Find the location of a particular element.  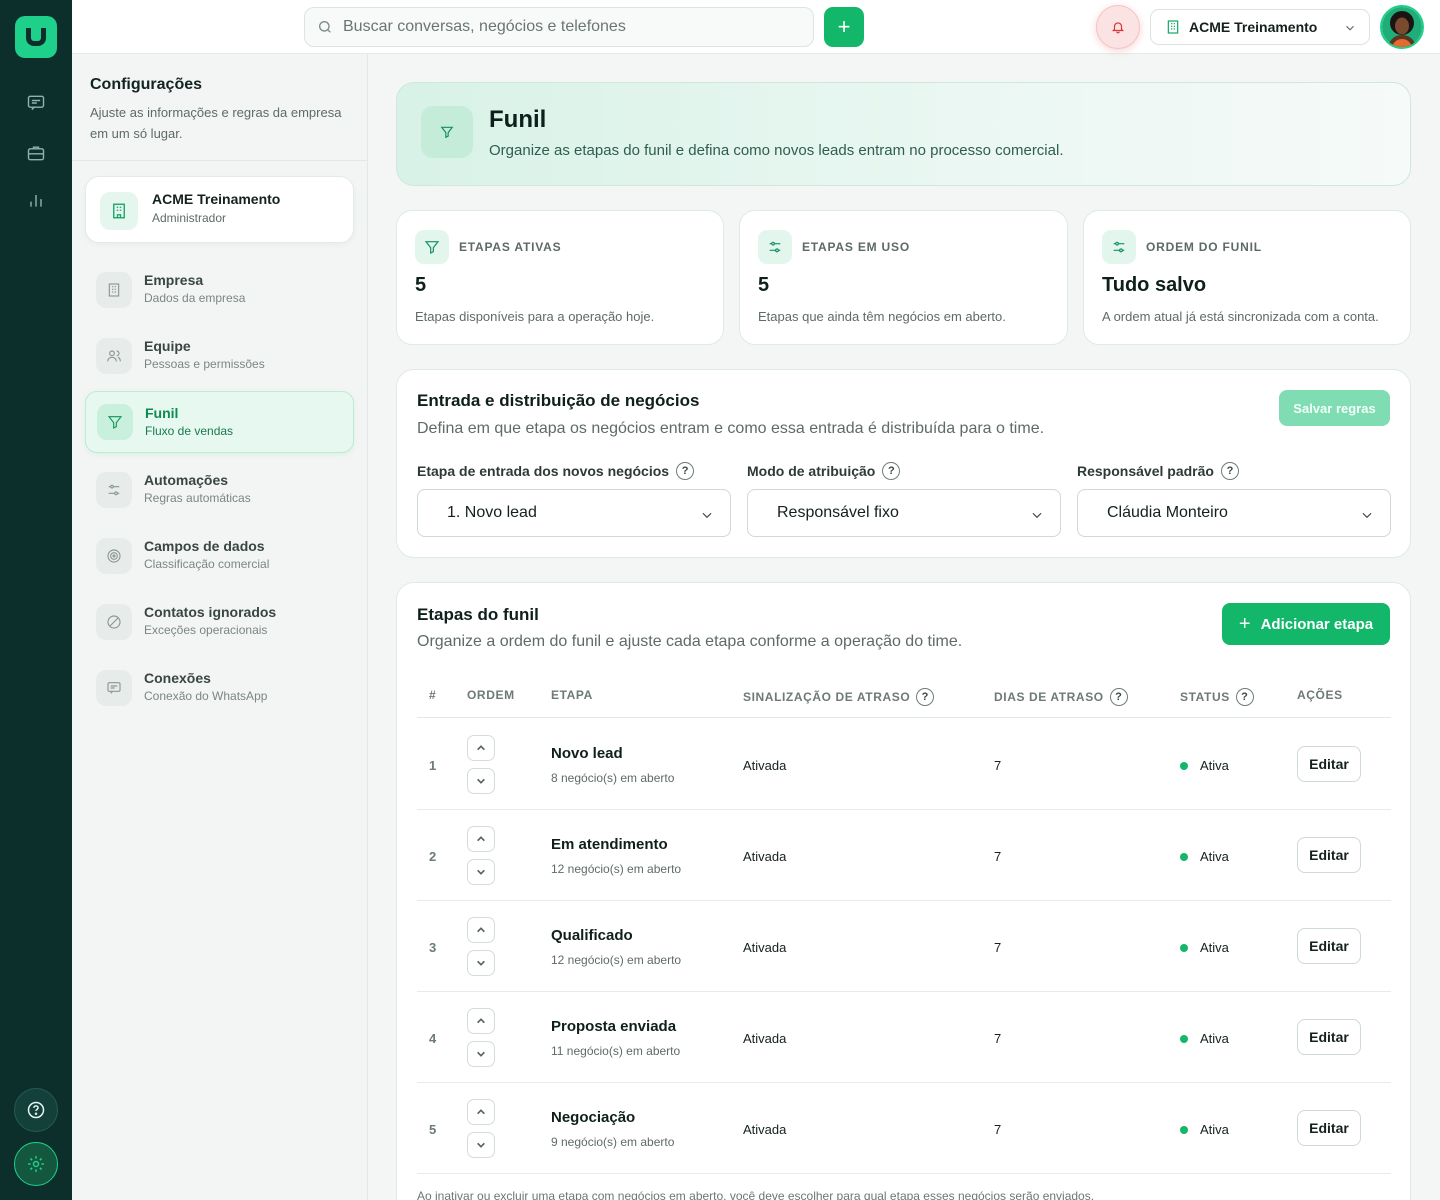

stage-open-deals: 8 negócio(s) em aberto is located at coordinates (613, 778).